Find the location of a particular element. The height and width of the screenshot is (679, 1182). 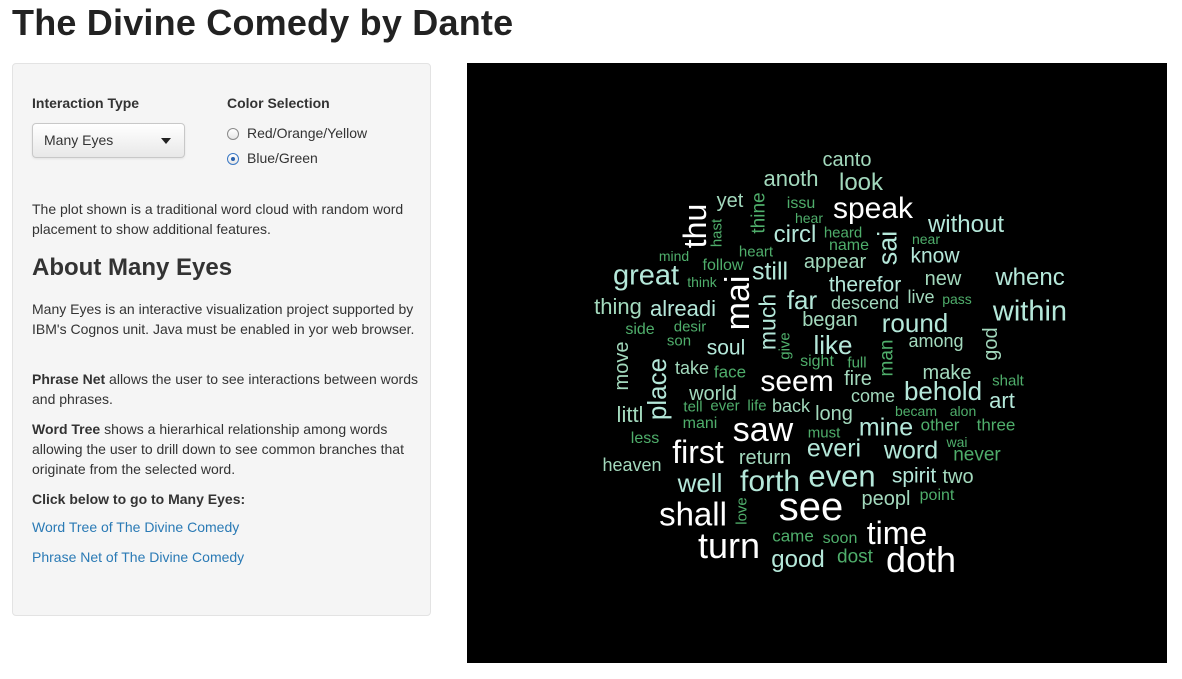

word-cloud-word: turn is located at coordinates (729, 545).